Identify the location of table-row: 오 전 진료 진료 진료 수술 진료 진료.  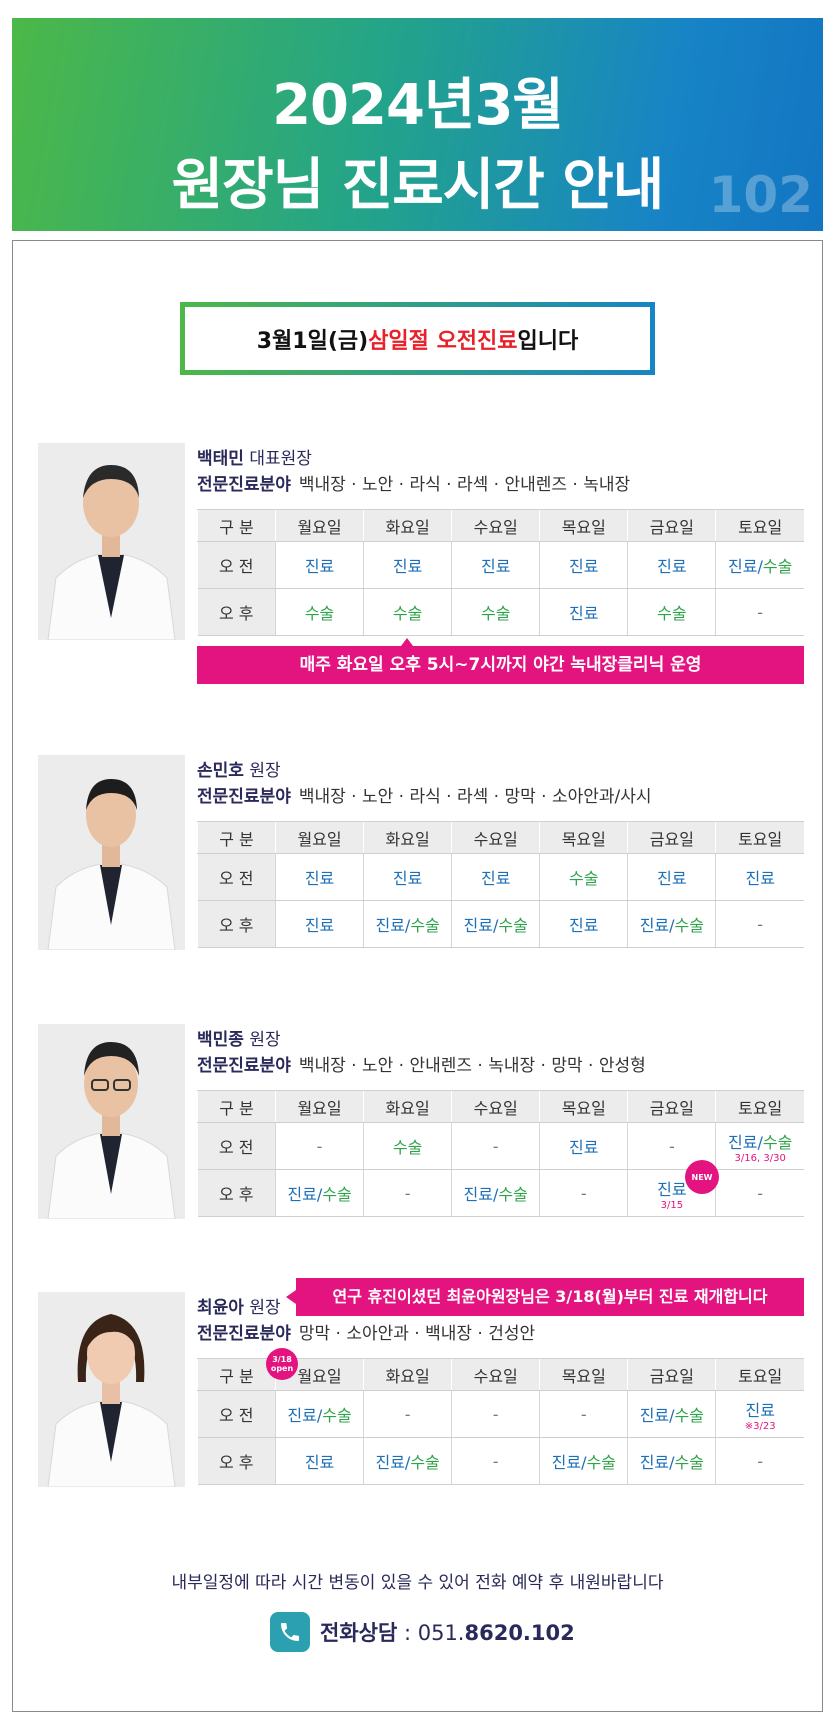
(500, 877).